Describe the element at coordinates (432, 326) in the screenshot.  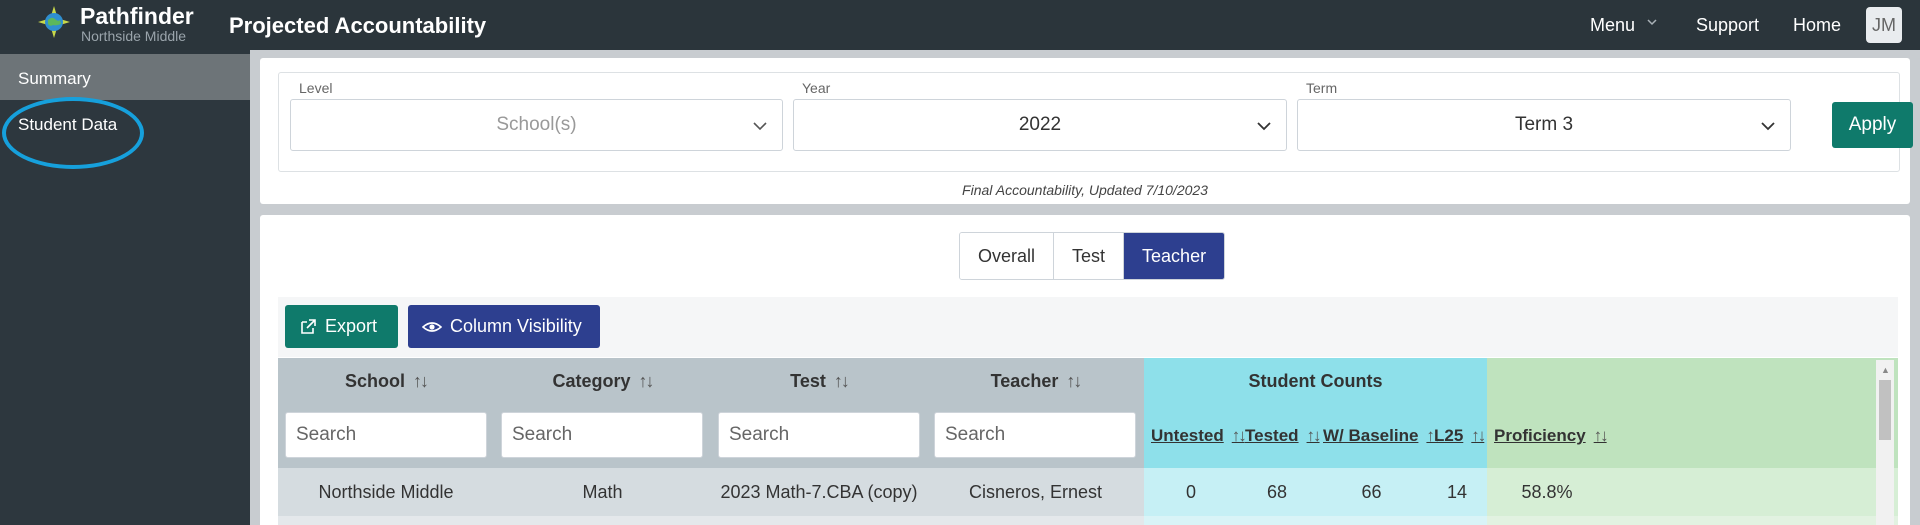
I see `eye-icon` at that location.